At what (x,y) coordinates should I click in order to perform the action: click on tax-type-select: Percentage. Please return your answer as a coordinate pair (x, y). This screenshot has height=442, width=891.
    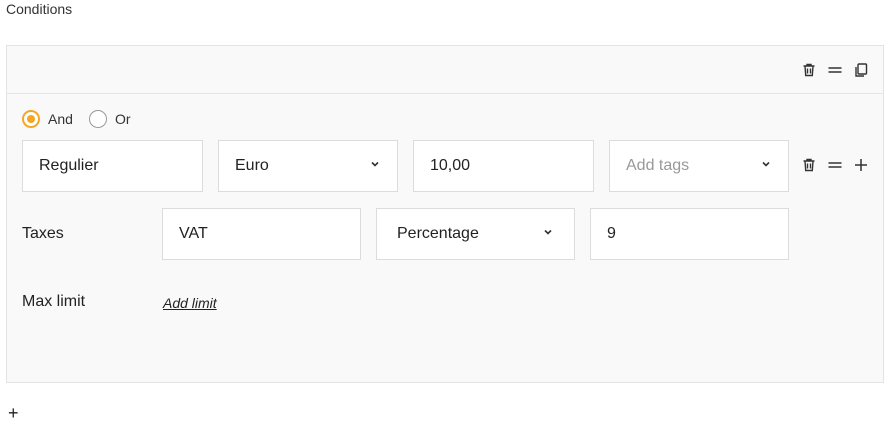
    Looking at the image, I should click on (475, 234).